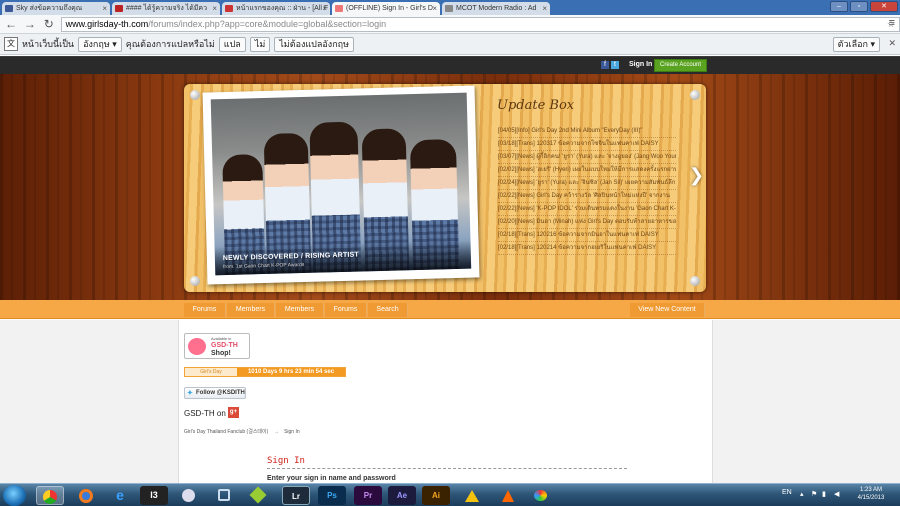 The width and height of the screenshot is (900, 506). I want to click on lightroom-icon: Lr, so click(296, 495).